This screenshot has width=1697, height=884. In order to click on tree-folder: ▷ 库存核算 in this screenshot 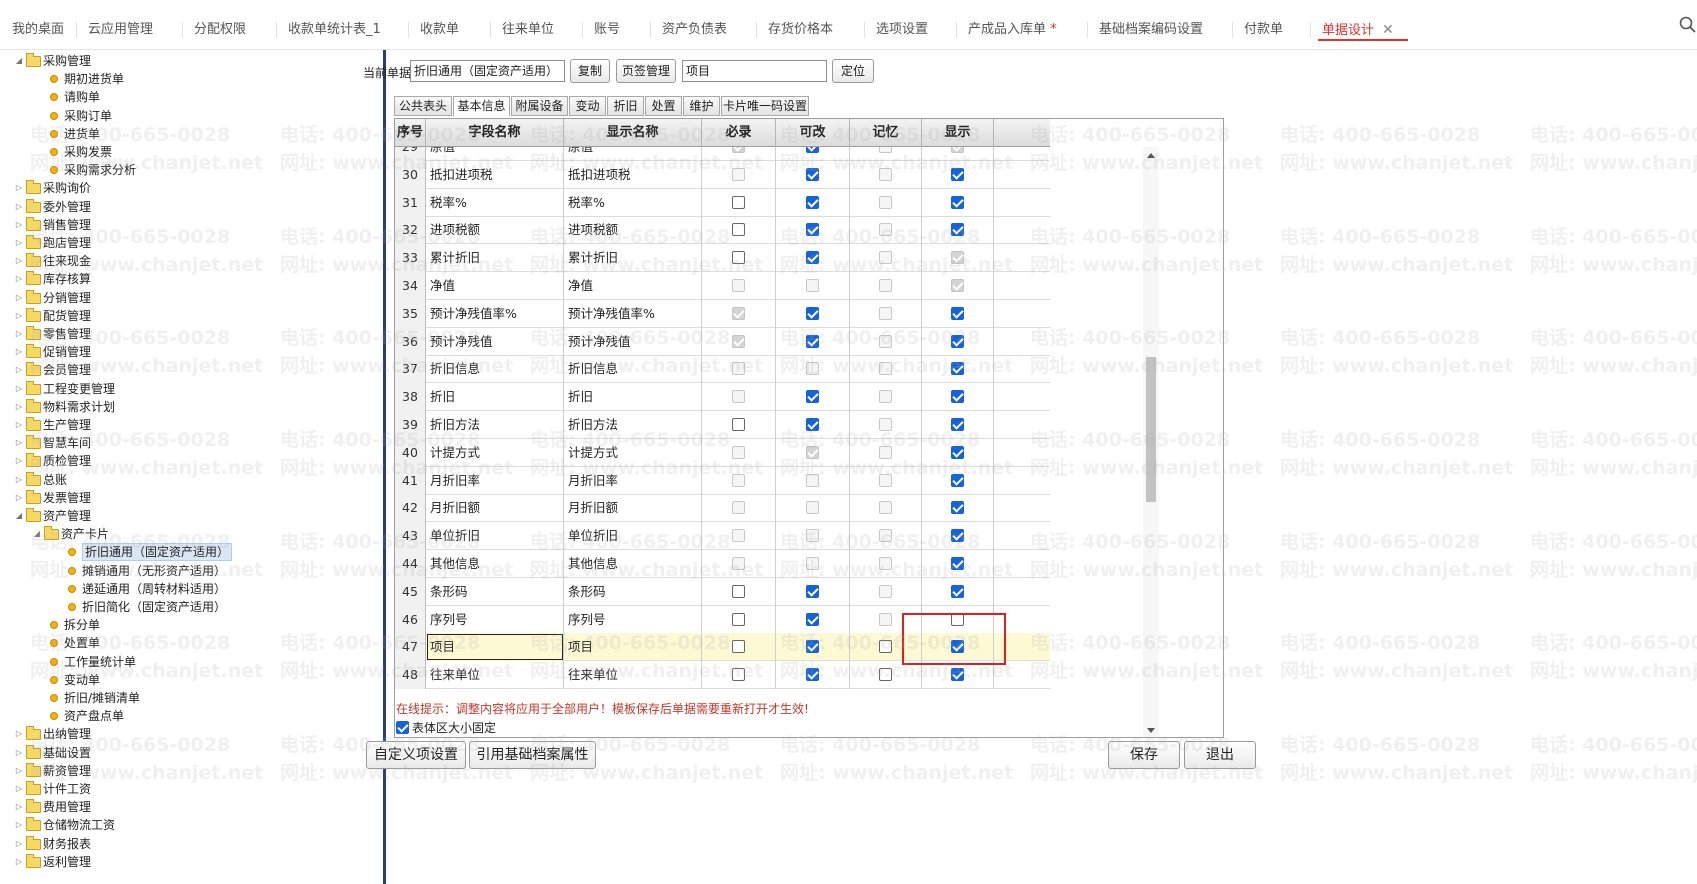, I will do `click(190, 279)`.